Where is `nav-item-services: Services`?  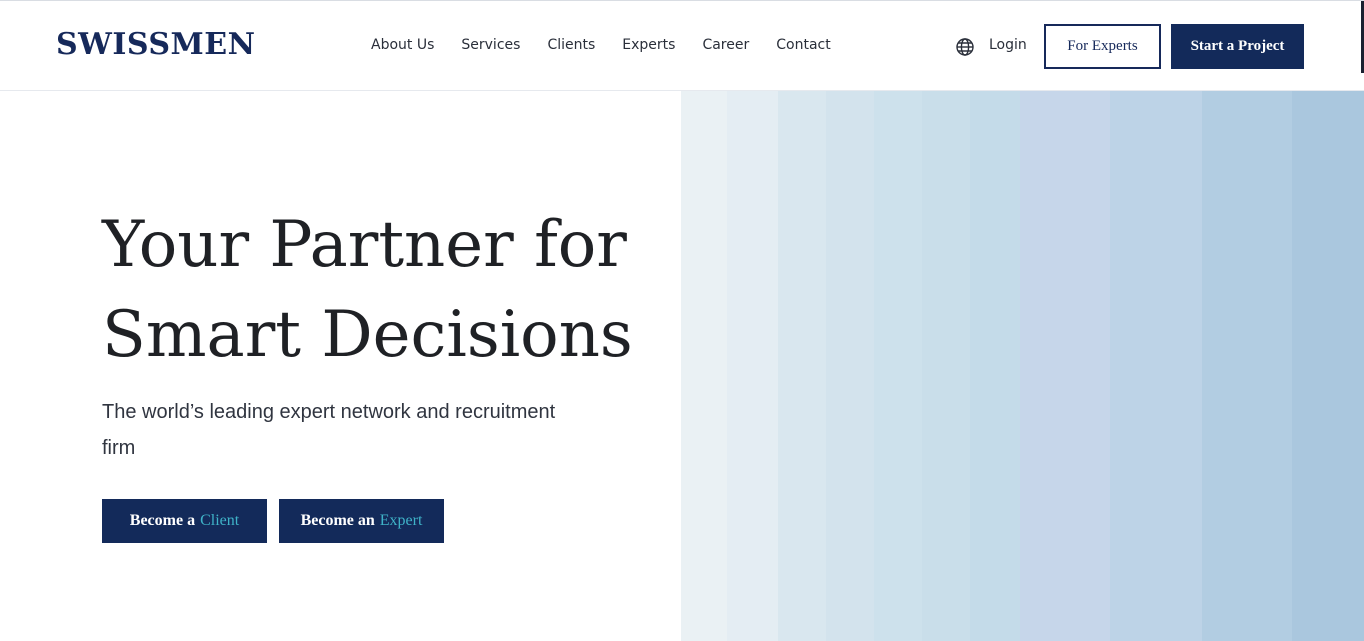 nav-item-services: Services is located at coordinates (490, 45).